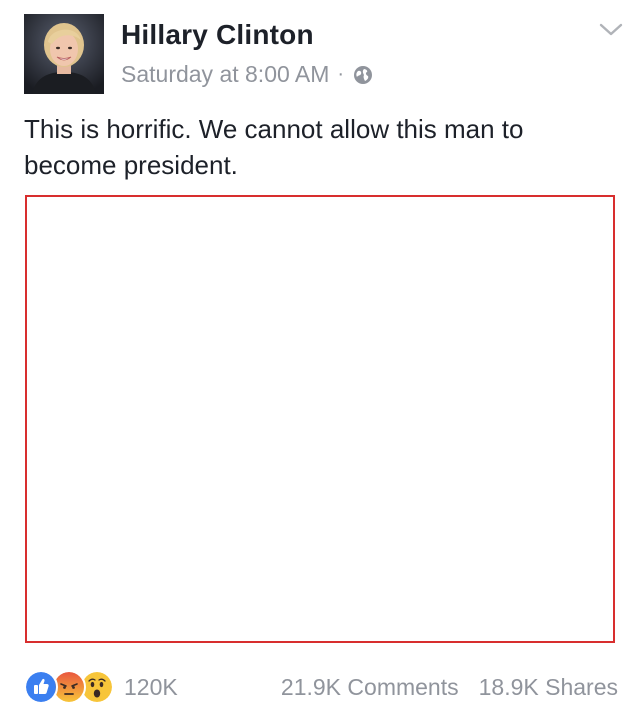 This screenshot has width=640, height=716. What do you see at coordinates (324, 55) in the screenshot?
I see `post-header: Hillary Clinton Saturday at 8:00 AM ·` at bounding box center [324, 55].